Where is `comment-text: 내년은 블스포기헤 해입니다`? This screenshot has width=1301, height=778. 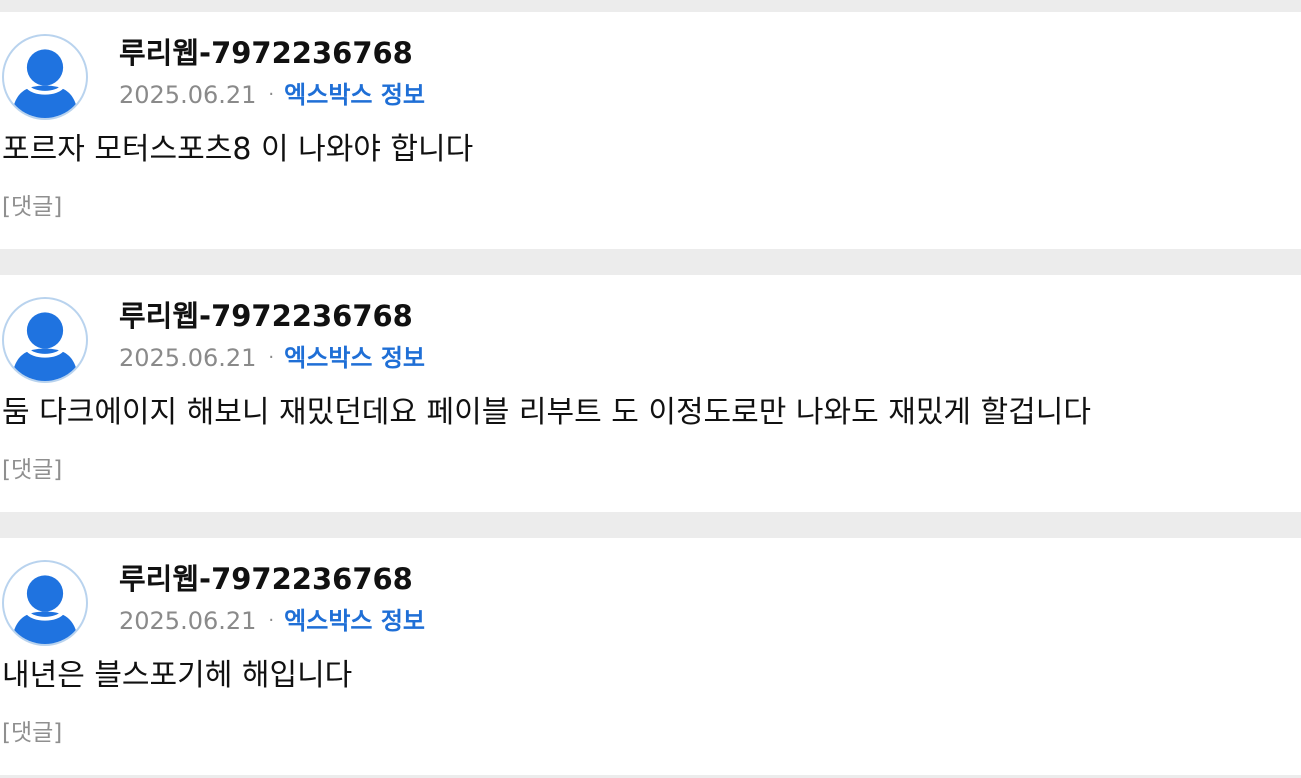 comment-text: 내년은 블스포기헤 해입니다 is located at coordinates (177, 675).